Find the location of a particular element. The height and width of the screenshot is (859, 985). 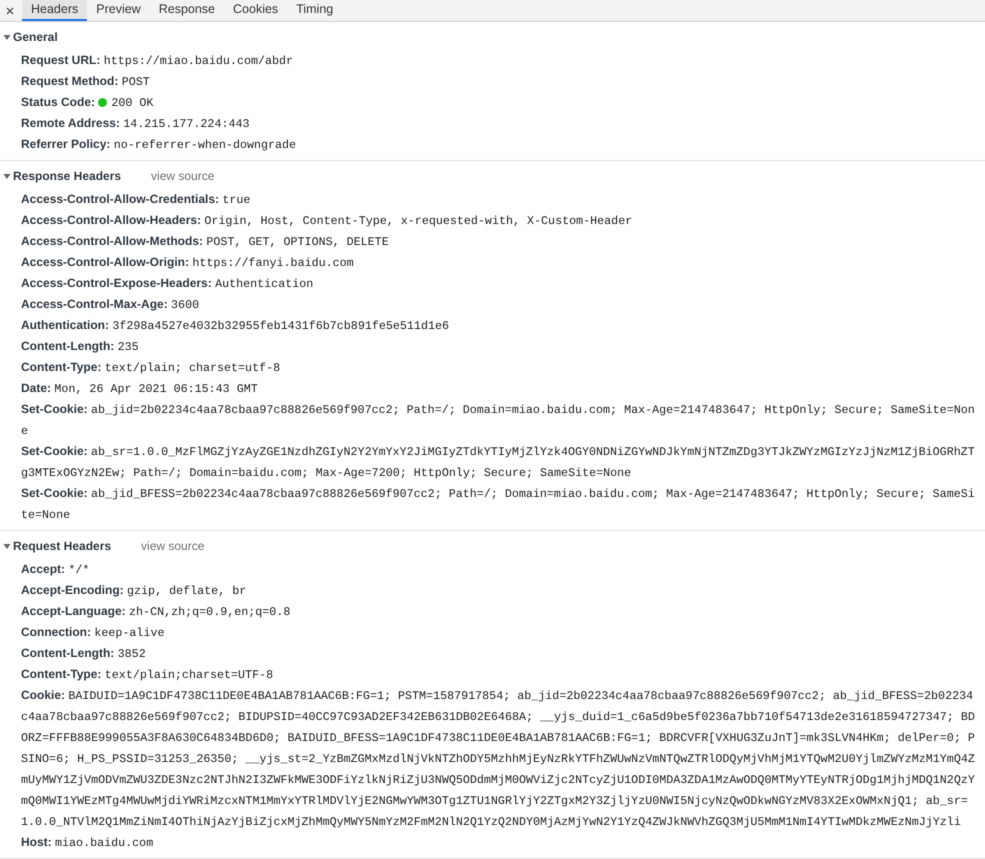

header-line: Access-Control-Expose-Headers: Authentication is located at coordinates (167, 284).